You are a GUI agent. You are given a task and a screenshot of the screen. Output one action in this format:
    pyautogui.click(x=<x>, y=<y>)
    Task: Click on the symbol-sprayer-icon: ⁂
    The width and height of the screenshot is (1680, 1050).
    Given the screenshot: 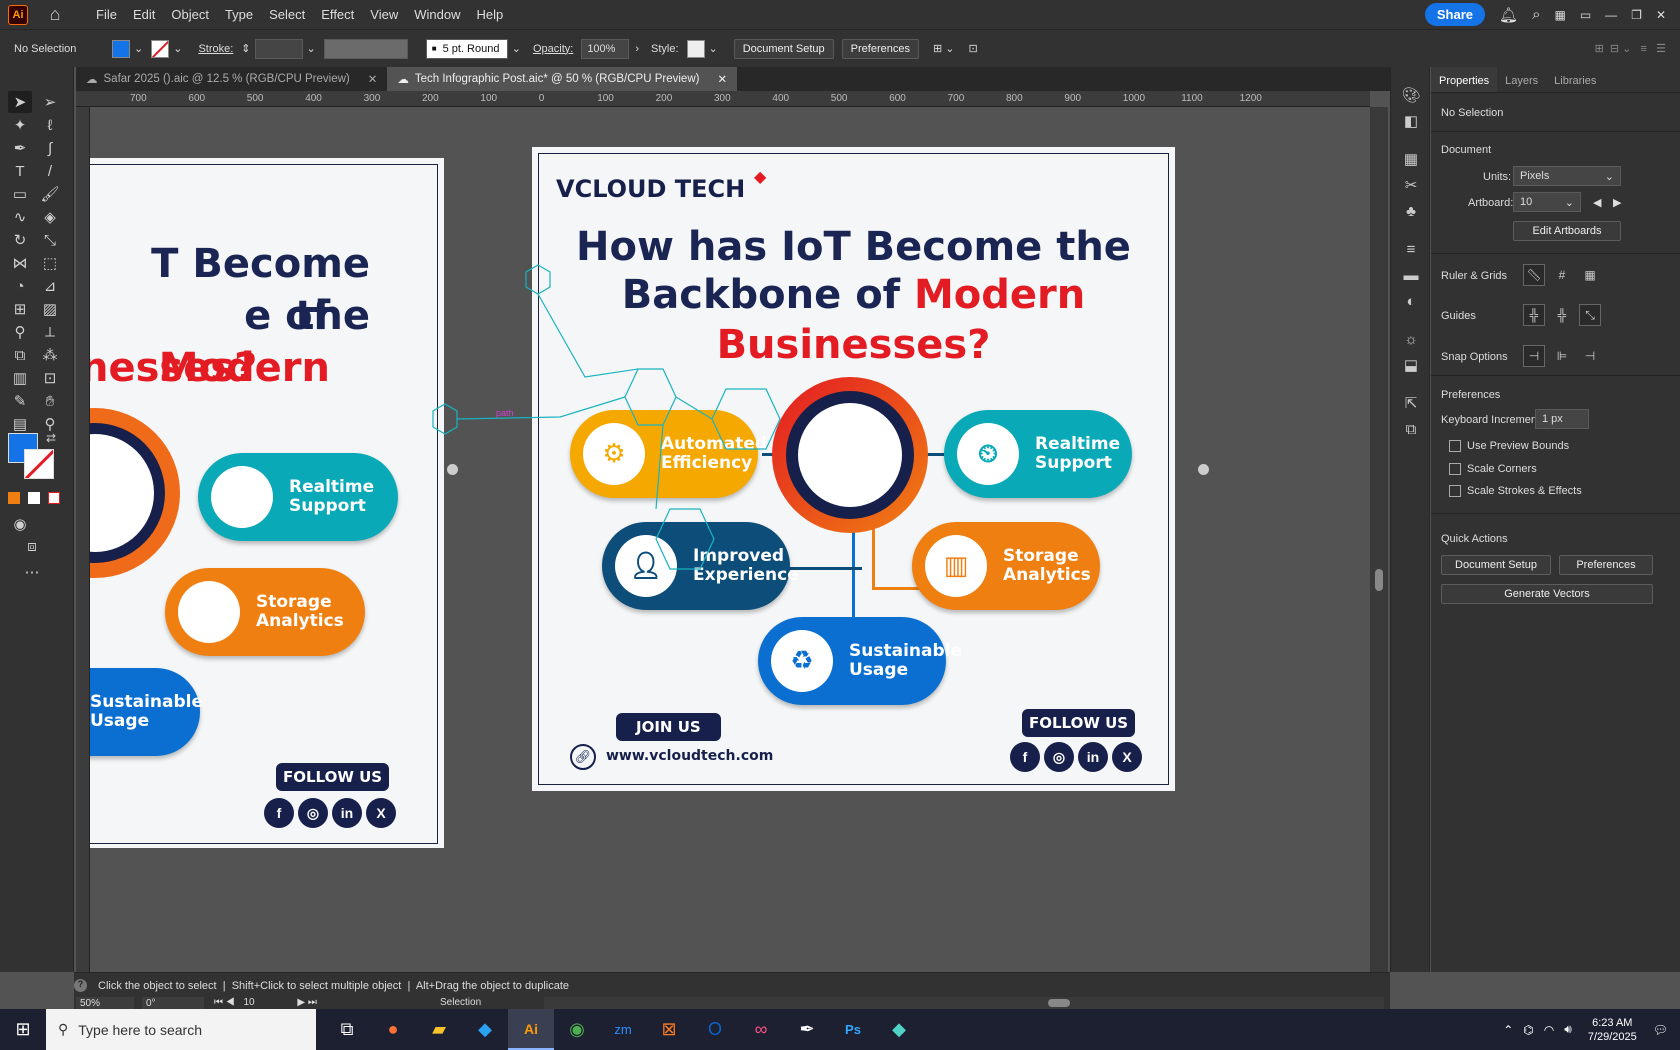 What is the action you would take?
    pyautogui.click(x=50, y=355)
    